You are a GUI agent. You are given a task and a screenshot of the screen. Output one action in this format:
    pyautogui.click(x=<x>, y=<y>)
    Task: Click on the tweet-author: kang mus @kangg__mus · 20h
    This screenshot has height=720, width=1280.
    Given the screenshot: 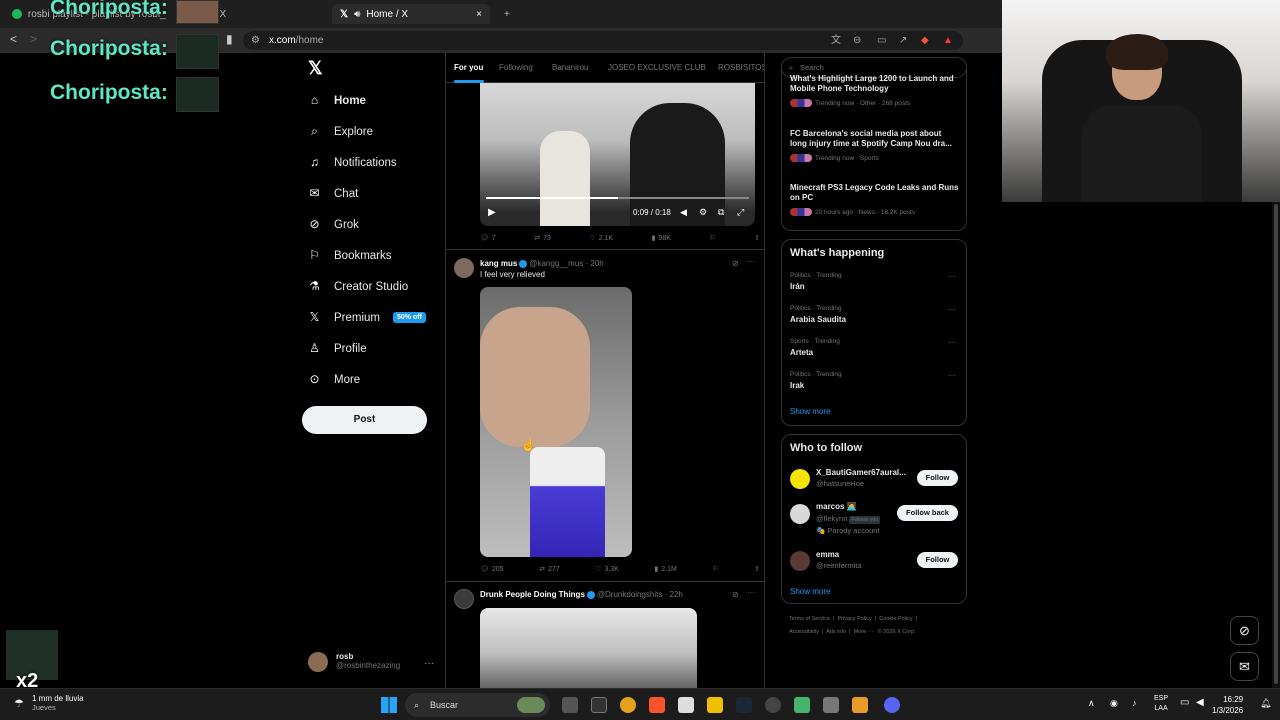 What is the action you would take?
    pyautogui.click(x=542, y=263)
    